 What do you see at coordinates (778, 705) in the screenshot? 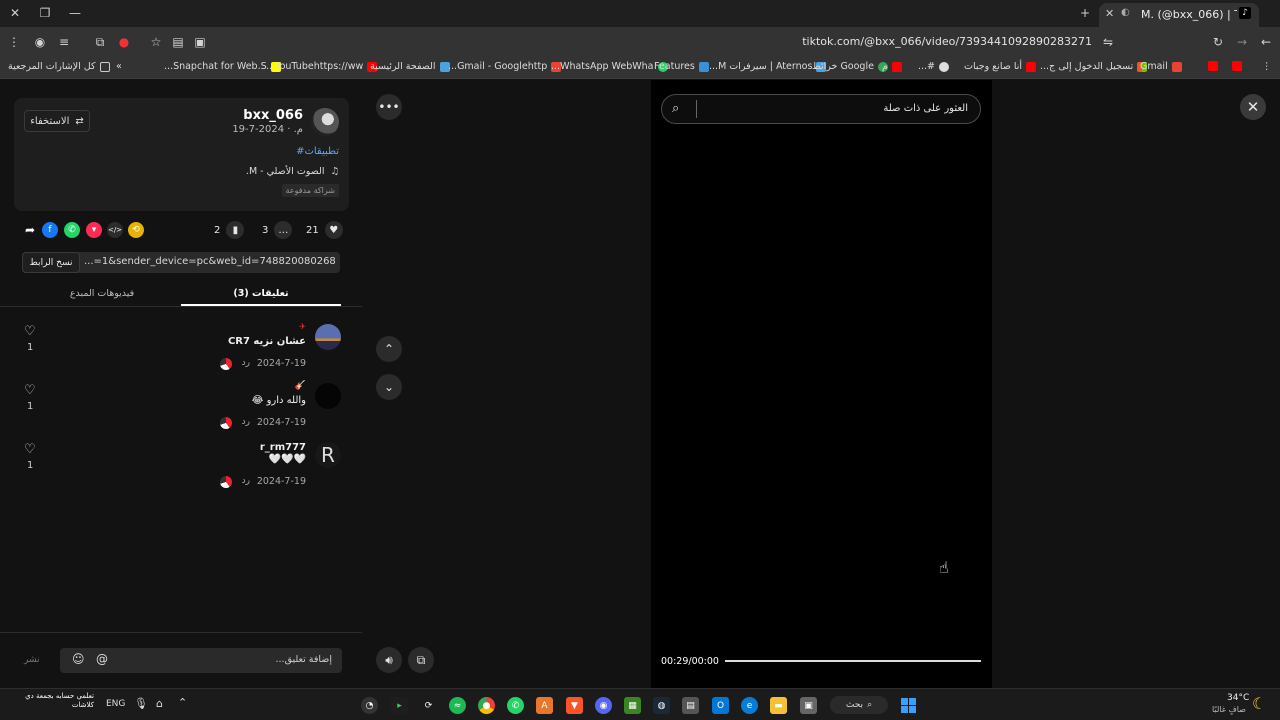
I see `file-explorer-icon: ▬` at bounding box center [778, 705].